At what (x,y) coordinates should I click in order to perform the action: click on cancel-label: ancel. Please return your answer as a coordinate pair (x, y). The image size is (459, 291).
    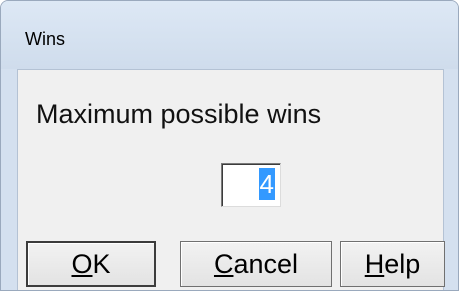
    Looking at the image, I should click on (266, 264).